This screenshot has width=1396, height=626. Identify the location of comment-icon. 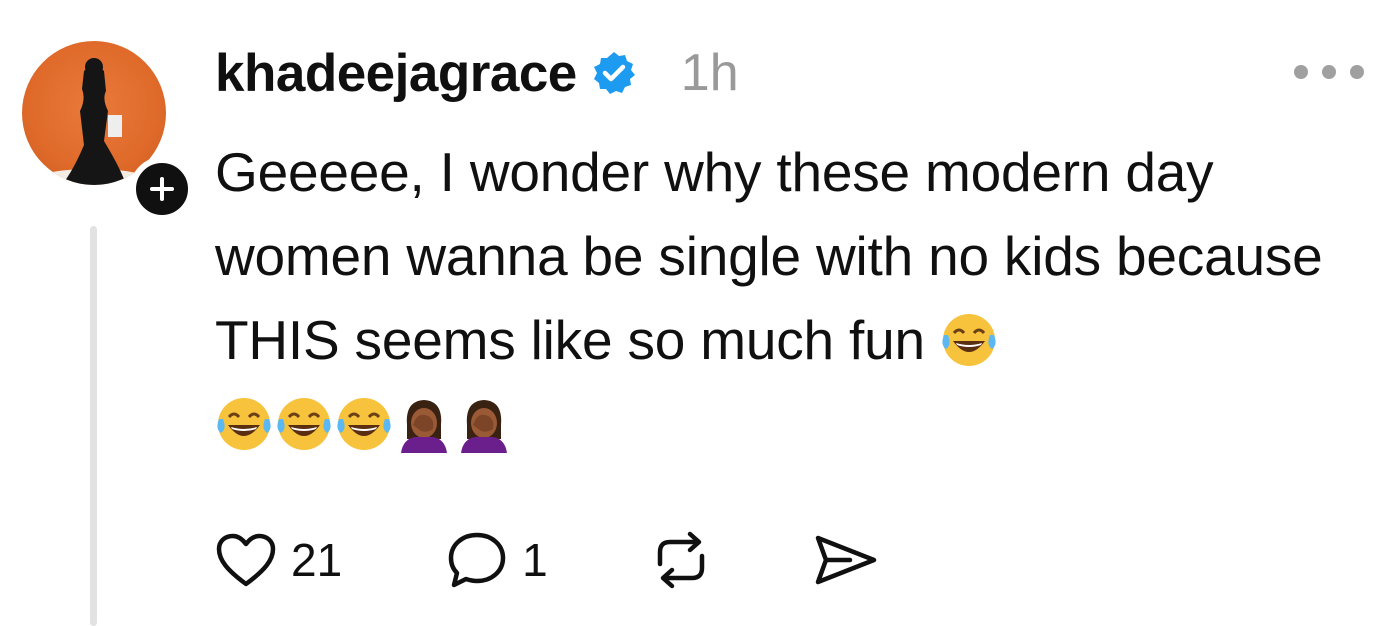
(477, 560).